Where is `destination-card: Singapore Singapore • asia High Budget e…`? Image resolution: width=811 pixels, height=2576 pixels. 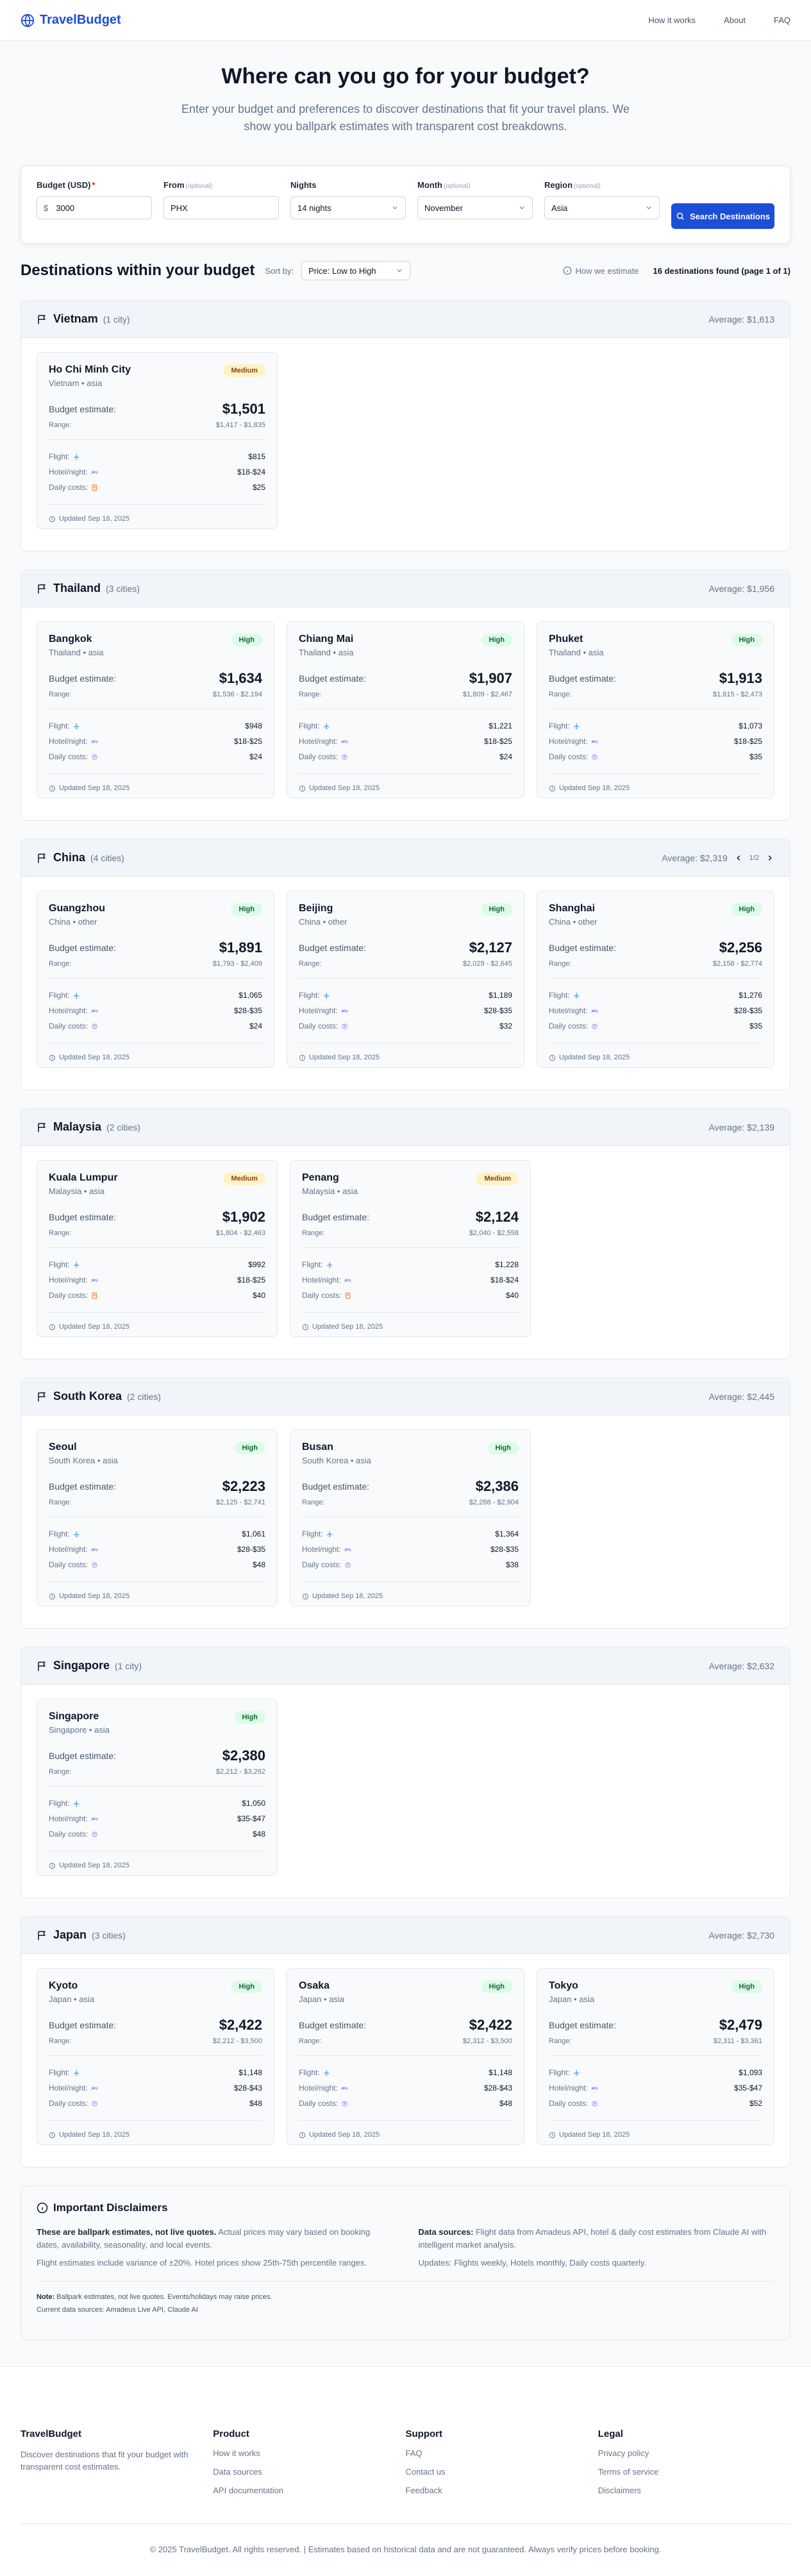
destination-card: Singapore Singapore • asia High Budget e… is located at coordinates (157, 1787).